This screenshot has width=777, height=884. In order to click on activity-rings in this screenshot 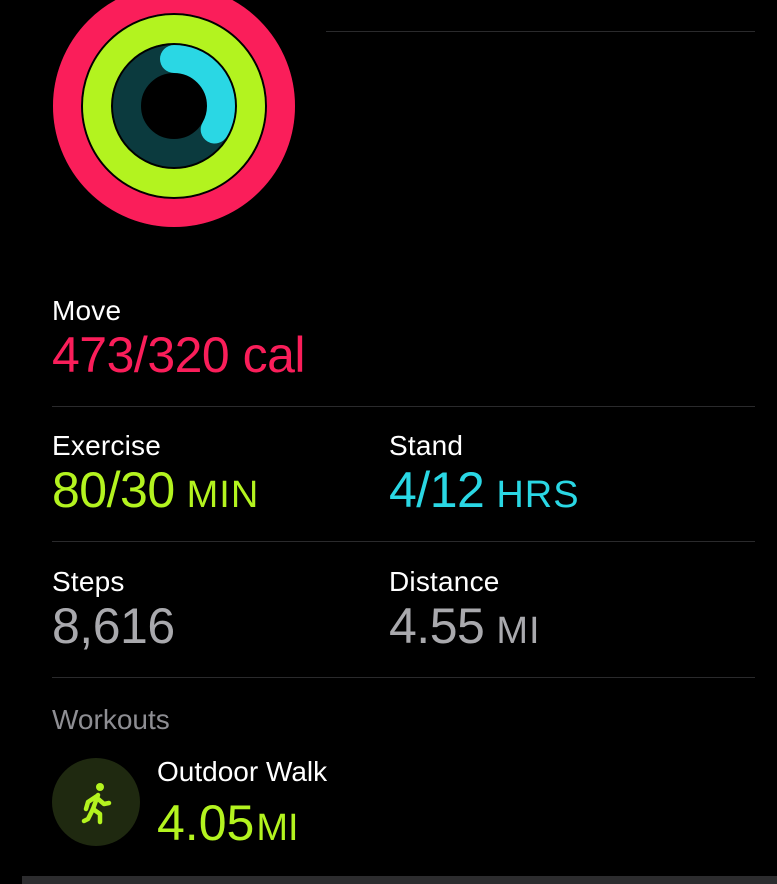, I will do `click(174, 114)`.